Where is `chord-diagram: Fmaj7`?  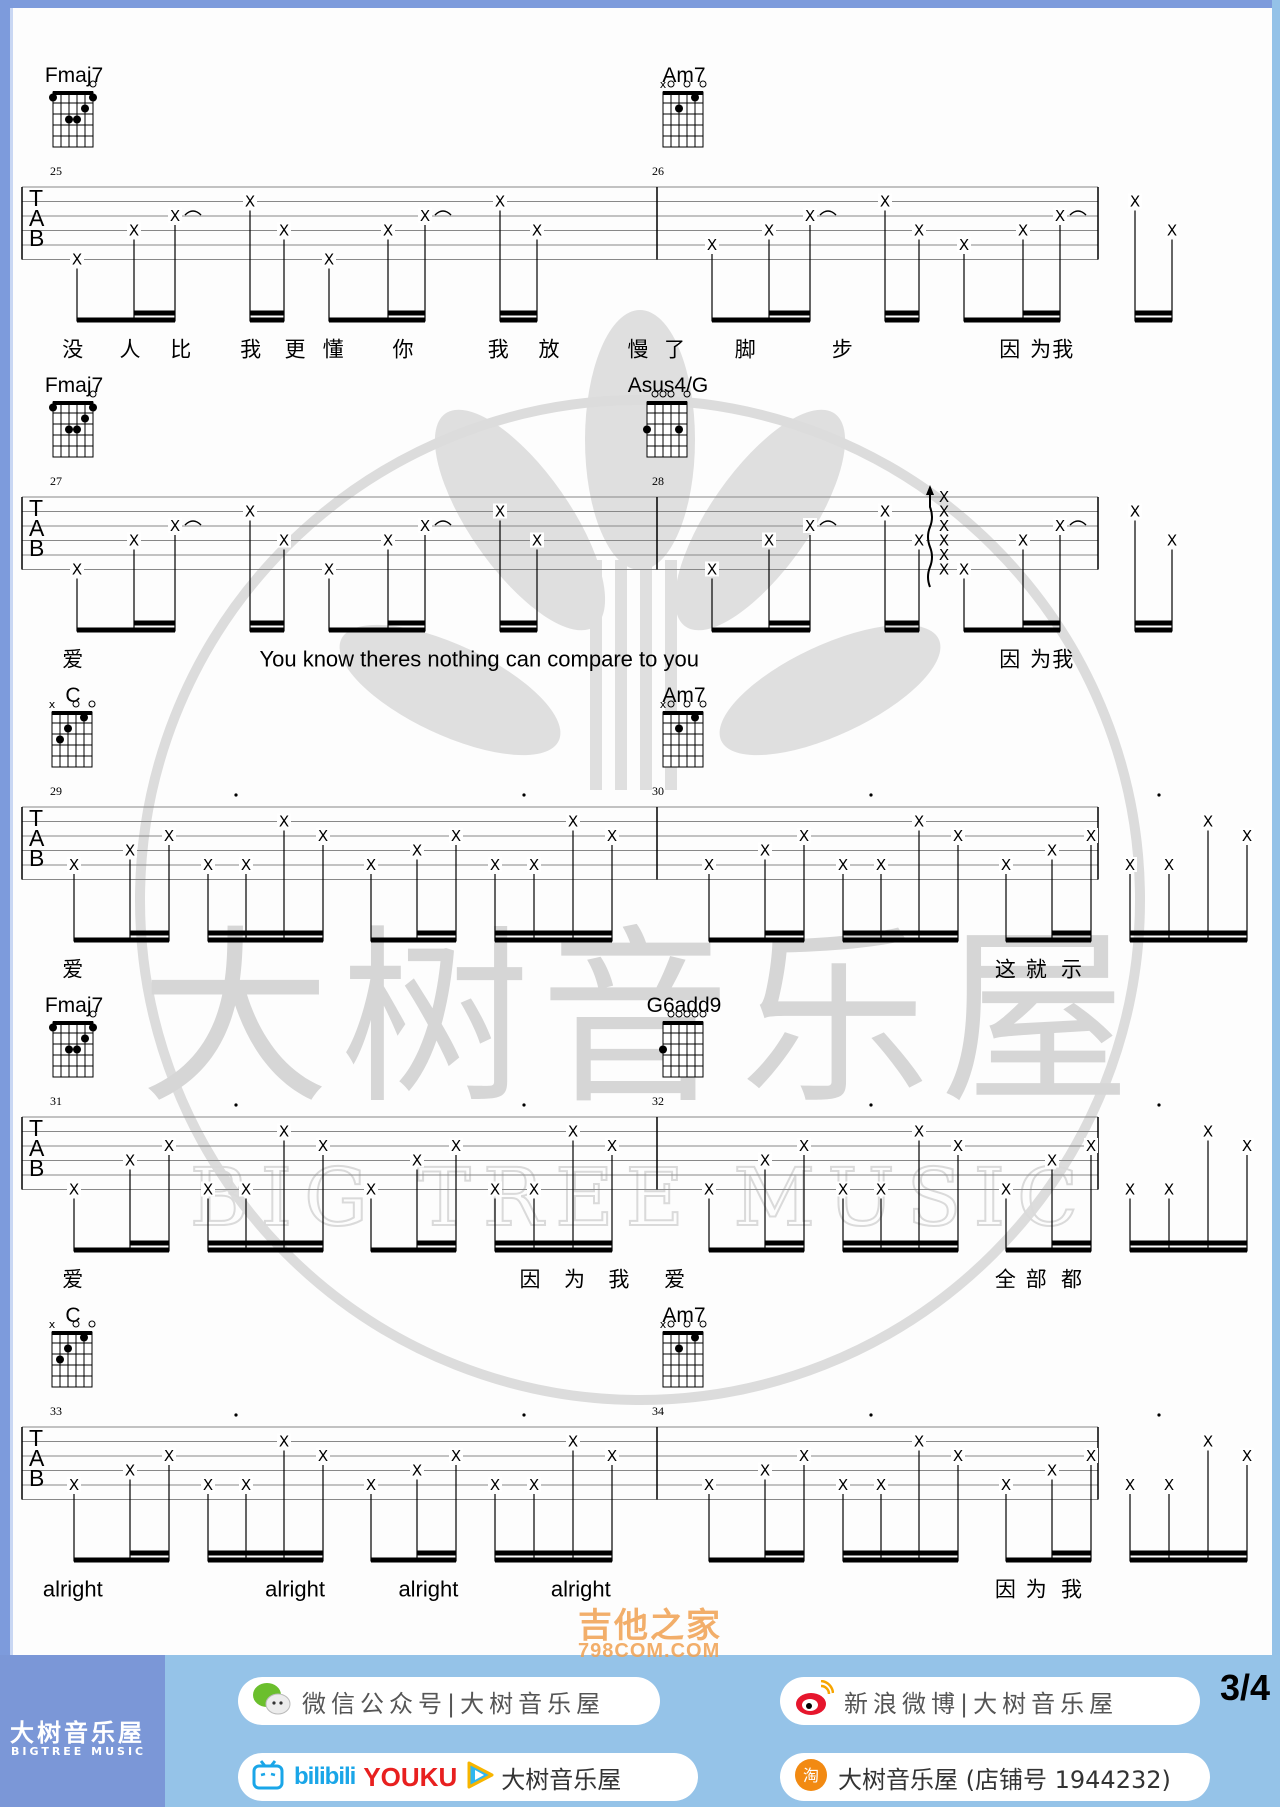
chord-diagram: Fmaj7 is located at coordinates (74, 106).